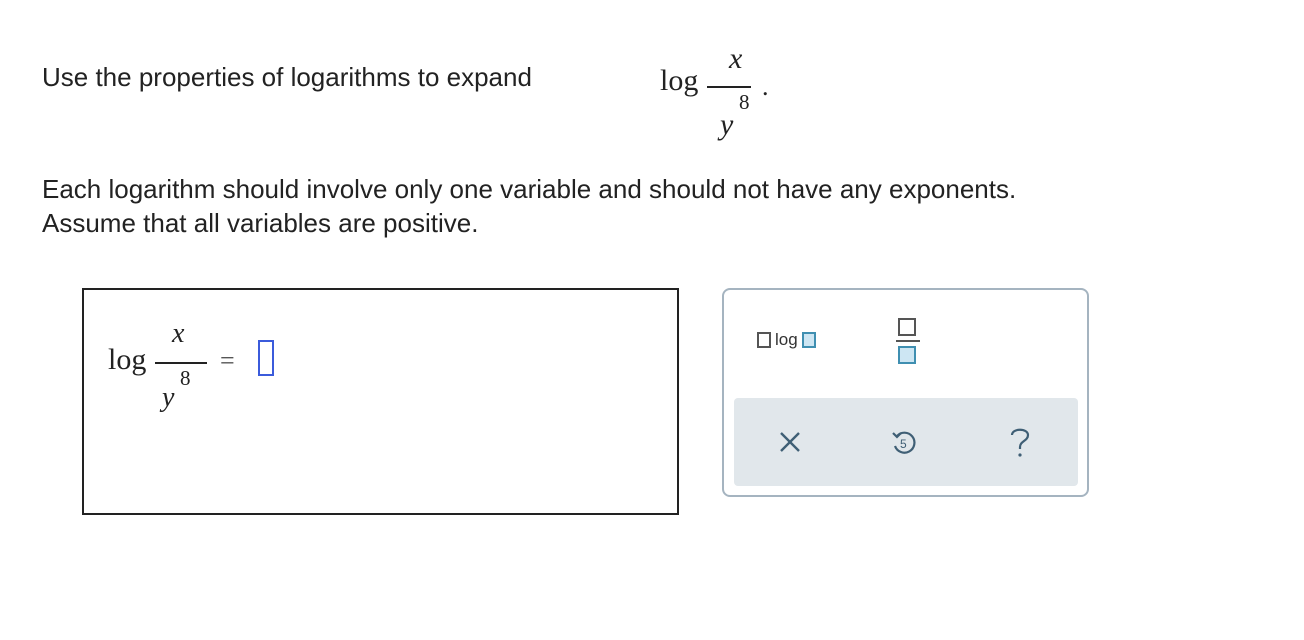 The height and width of the screenshot is (640, 1304). What do you see at coordinates (905, 392) in the screenshot?
I see `math-palette: log 5` at bounding box center [905, 392].